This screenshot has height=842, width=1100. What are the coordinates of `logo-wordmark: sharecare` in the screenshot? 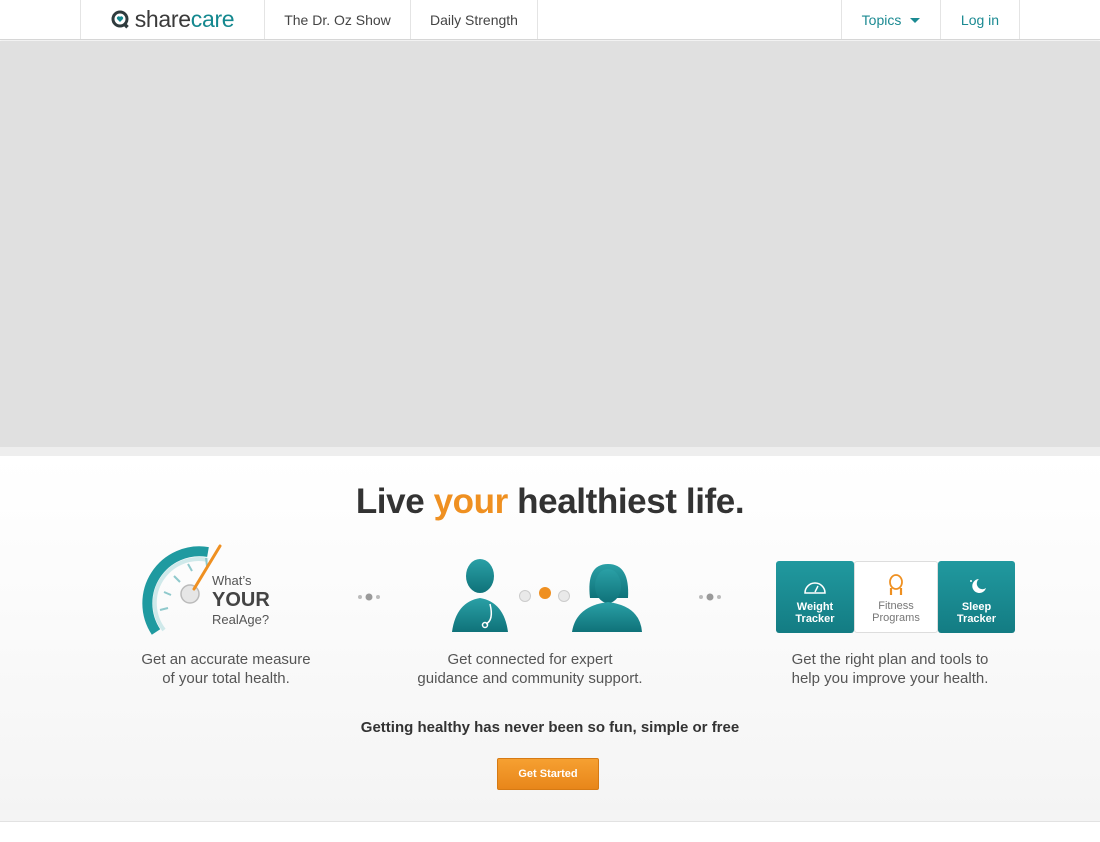 It's located at (185, 19).